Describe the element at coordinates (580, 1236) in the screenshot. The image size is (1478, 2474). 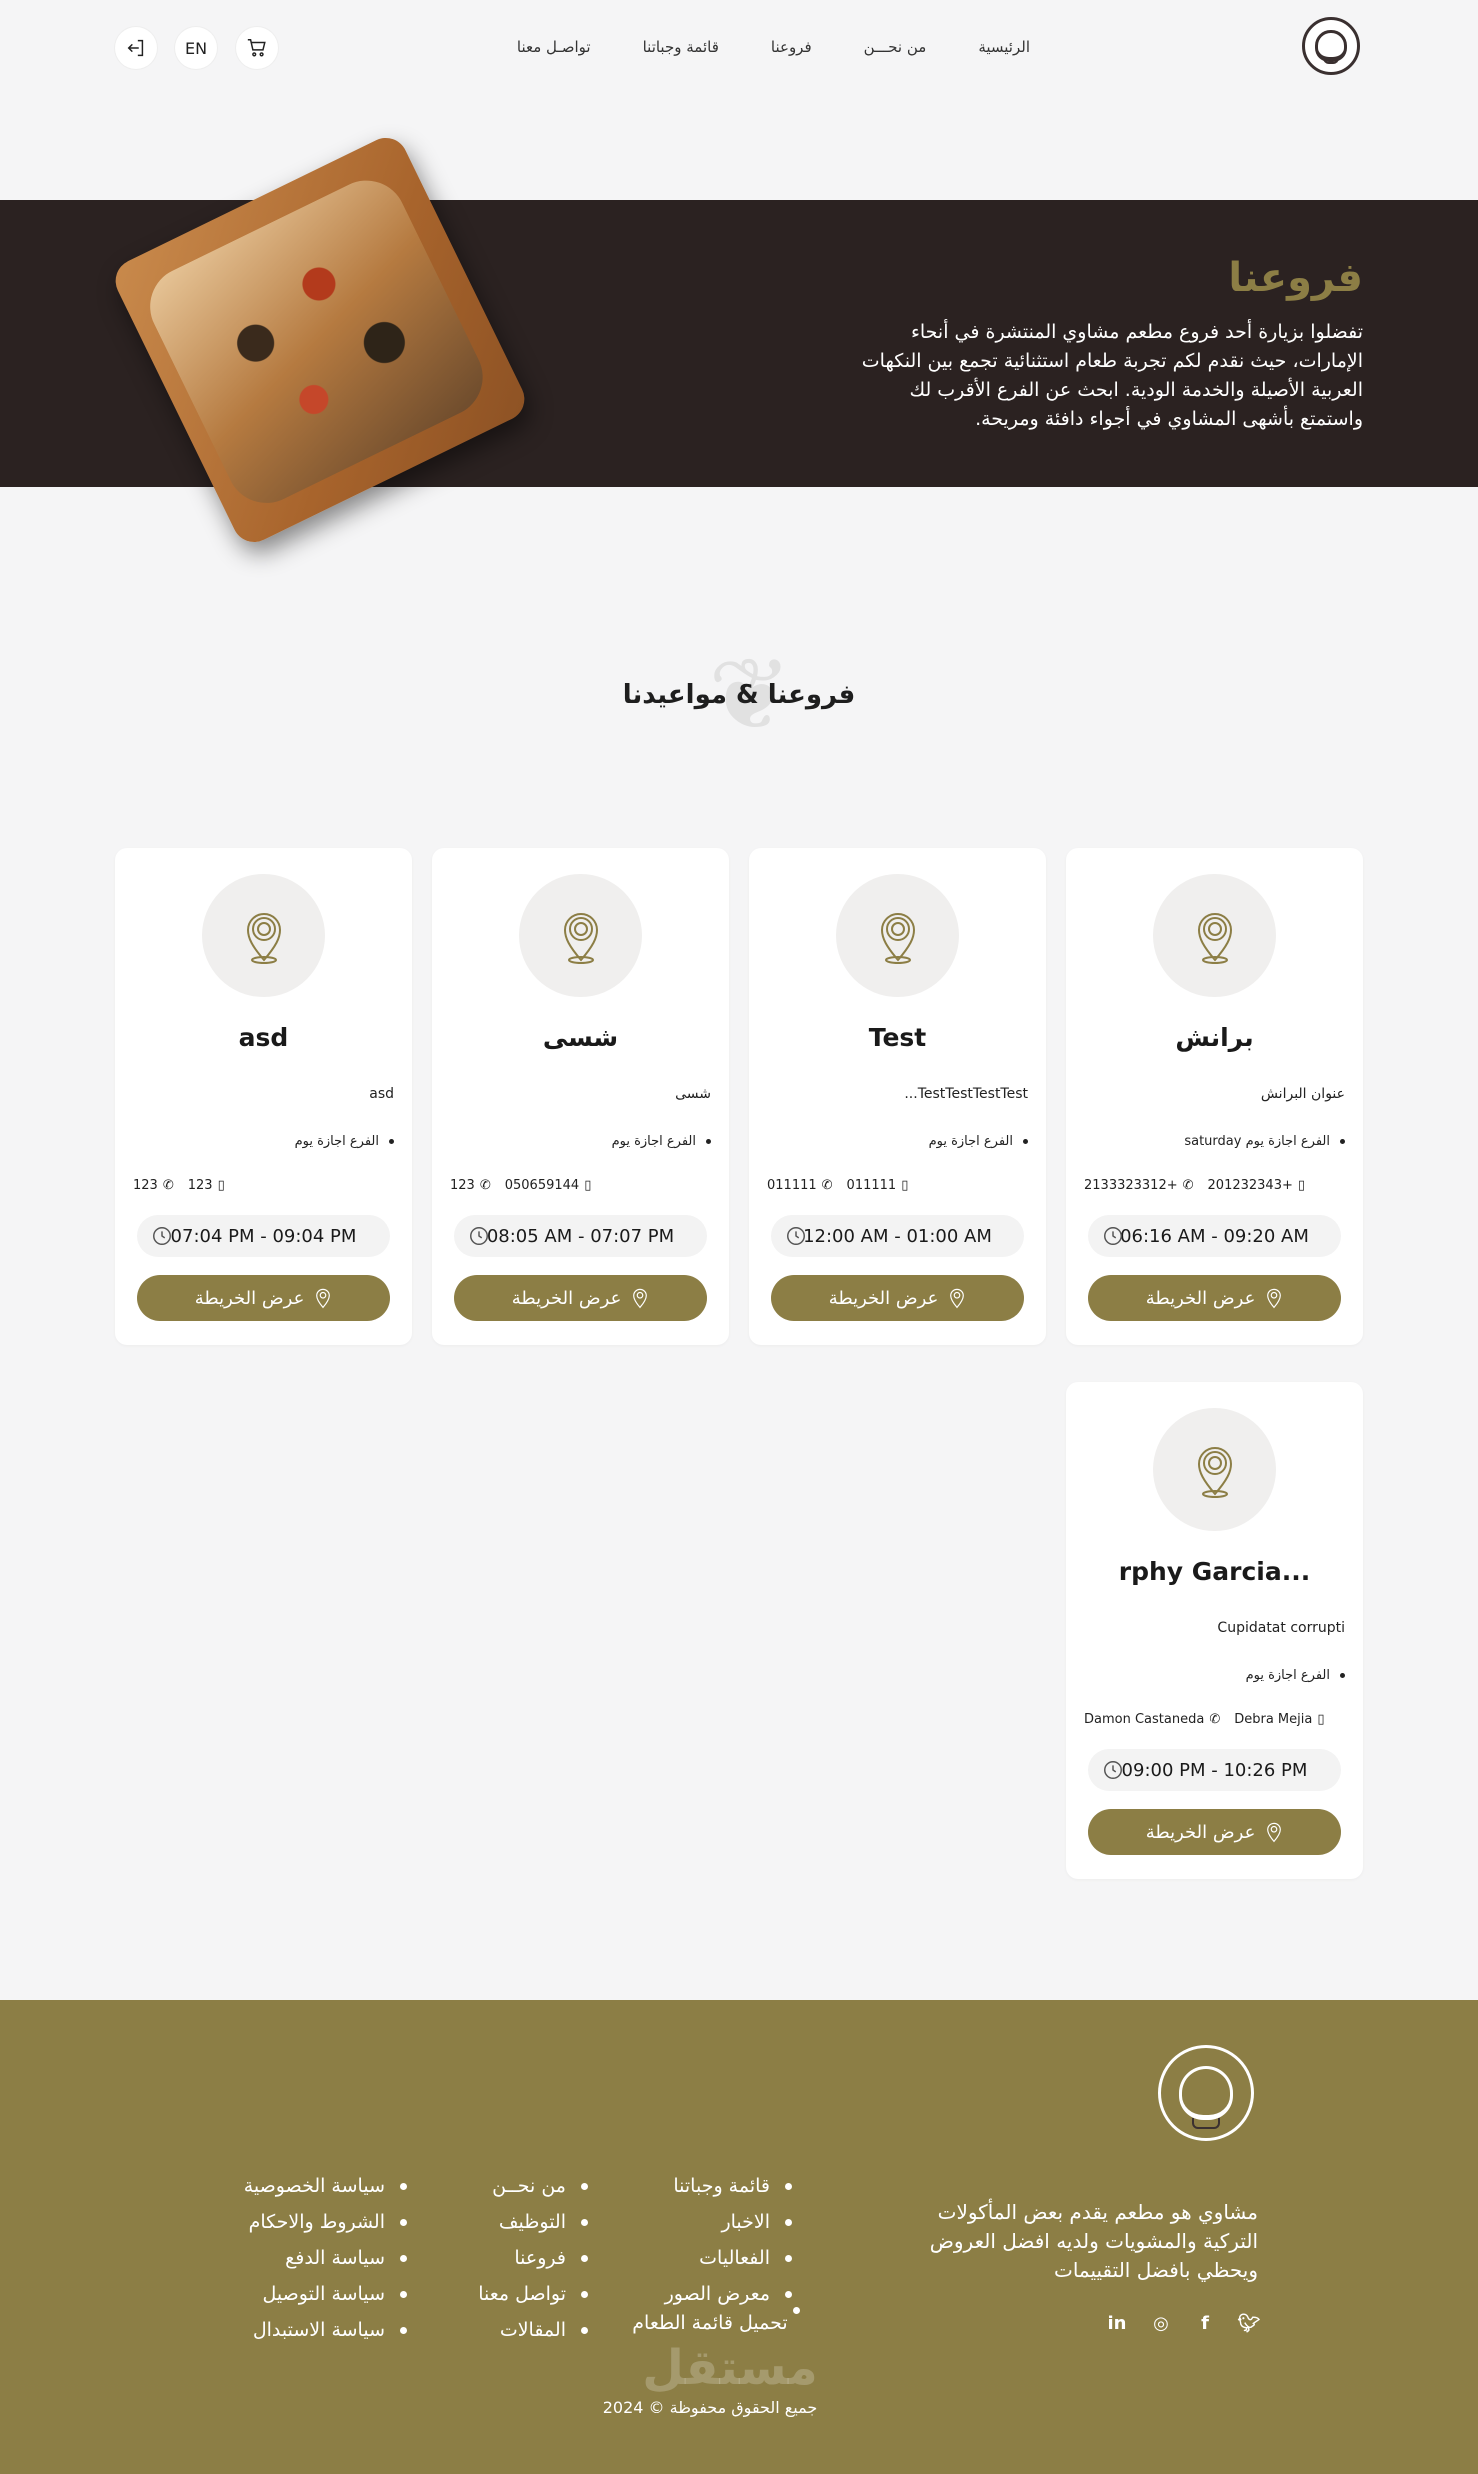
I see `branch-hours: 08:05 AM - 07:07 PM` at that location.